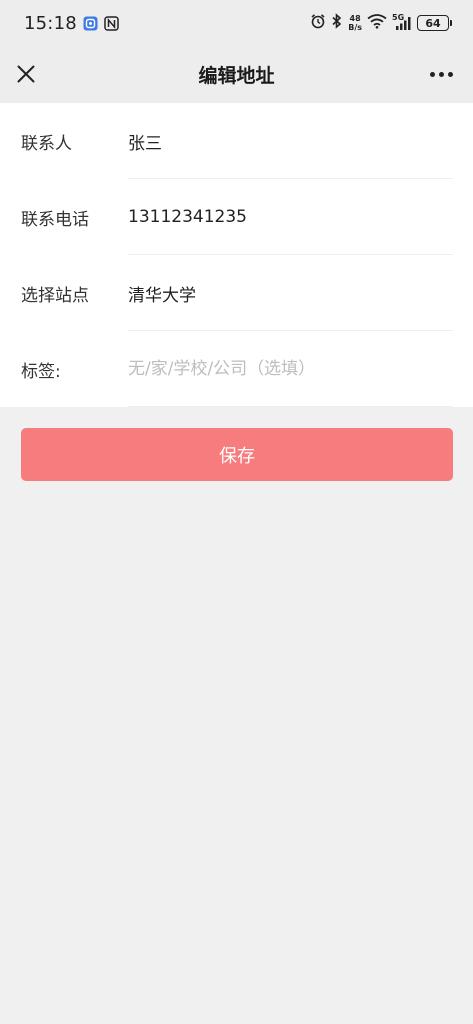 Image resolution: width=473 pixels, height=1024 pixels. Describe the element at coordinates (290, 406) in the screenshot. I see `divider` at that location.